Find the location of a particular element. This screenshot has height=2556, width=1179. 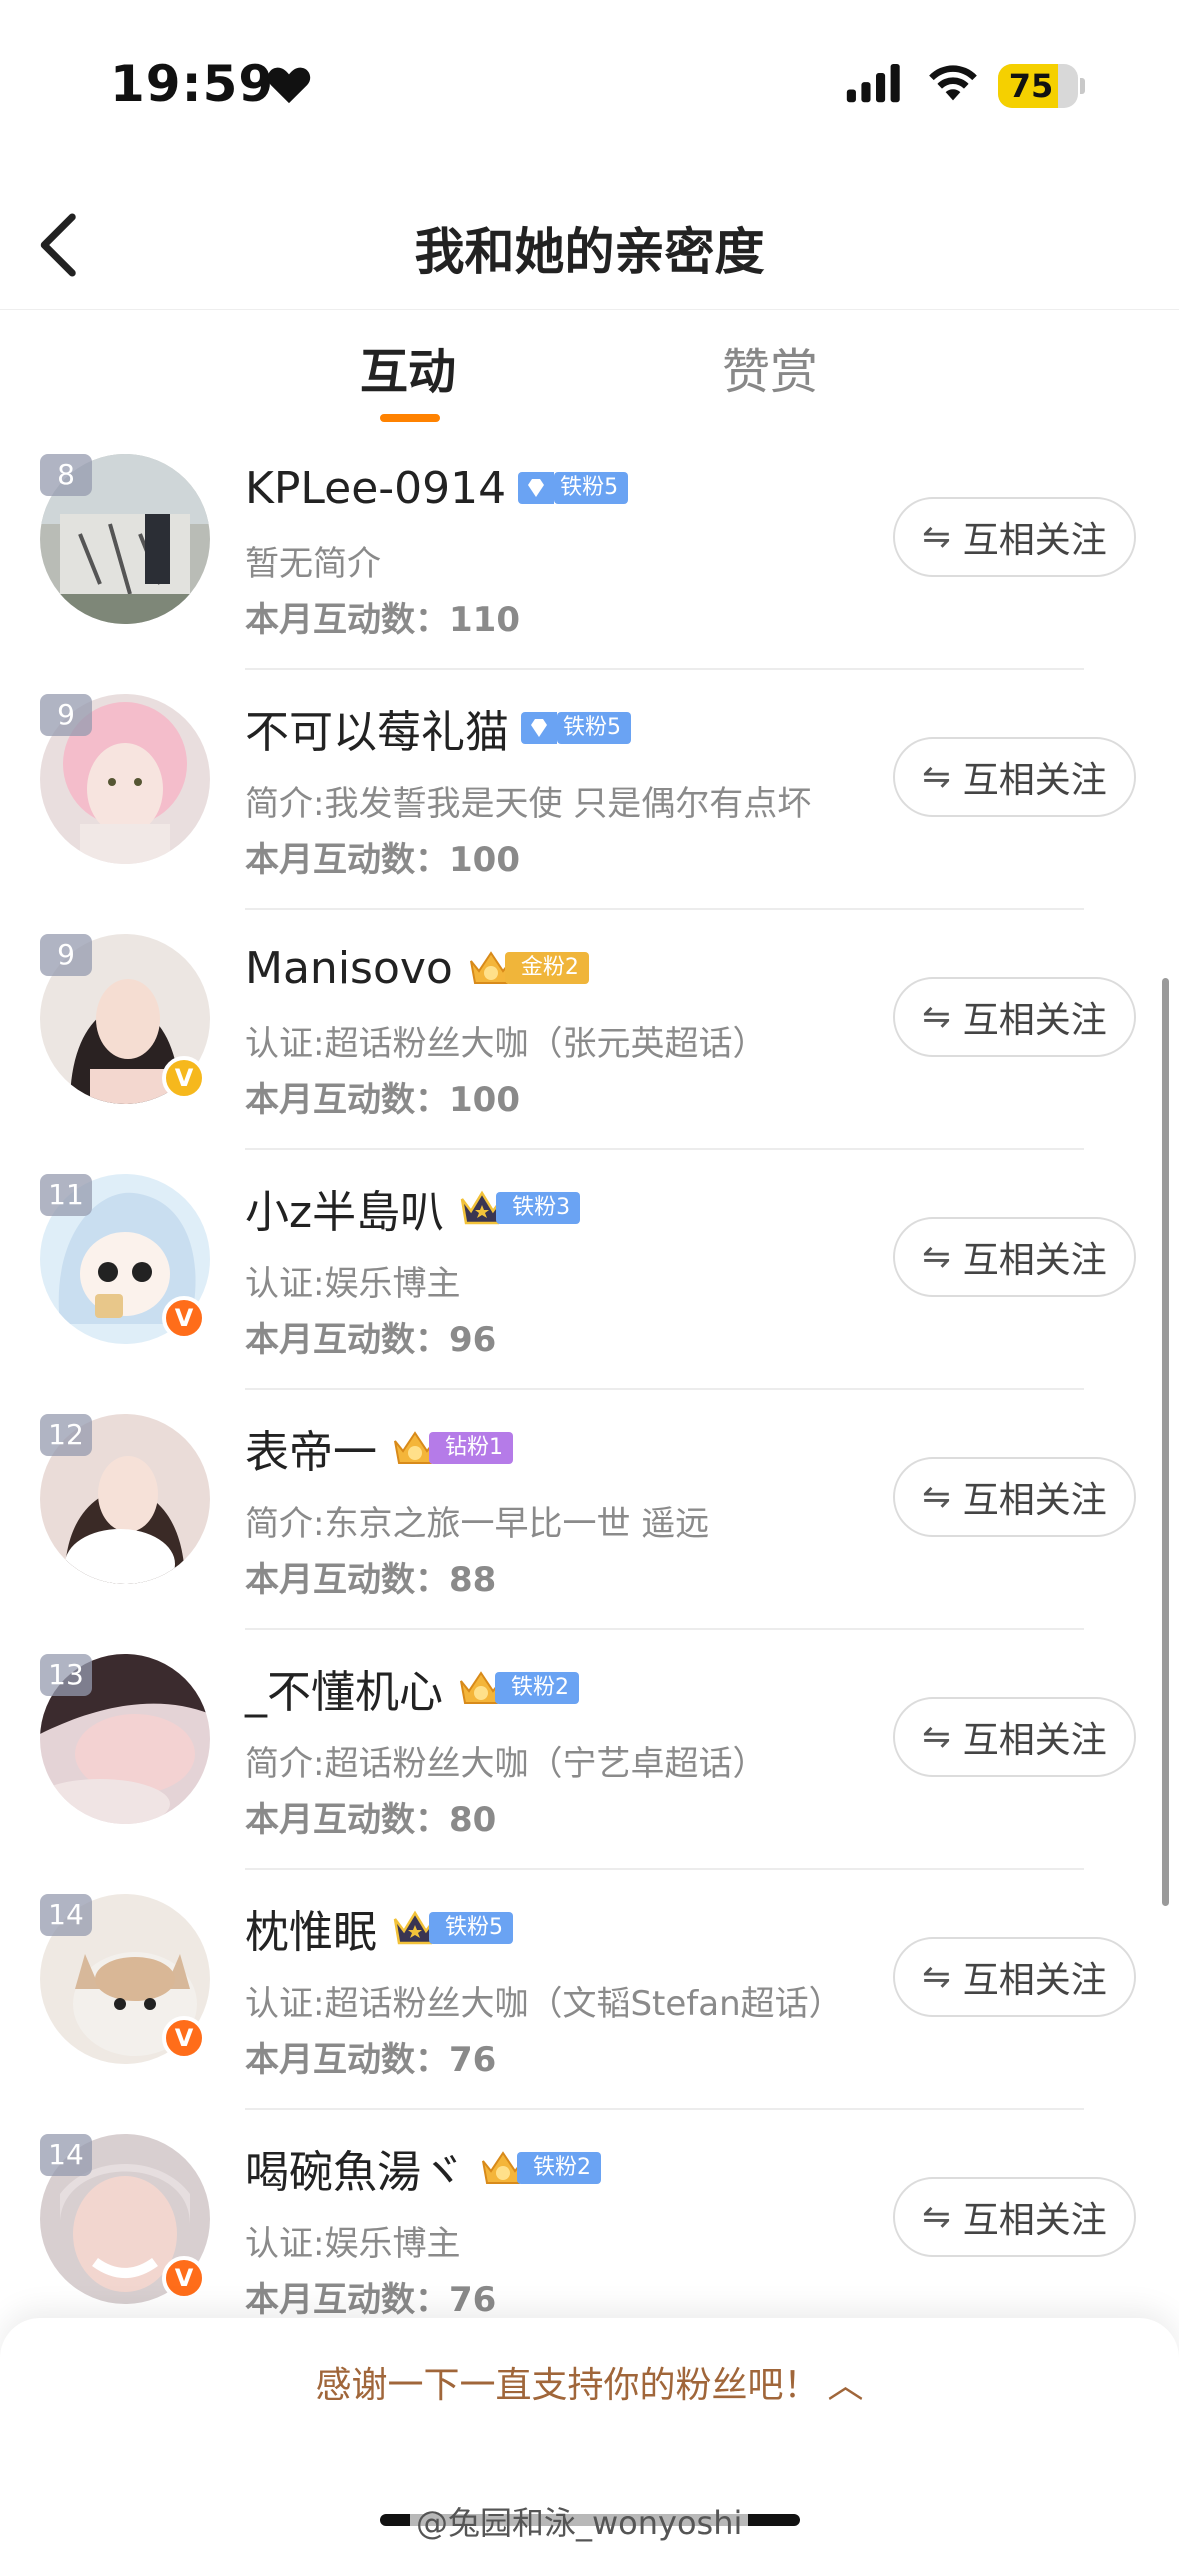

bottom-sheet: 感谢一下一直支持你的粉丝吧！ ︿ @兔园和泳_wonyoshi is located at coordinates (589, 2437).